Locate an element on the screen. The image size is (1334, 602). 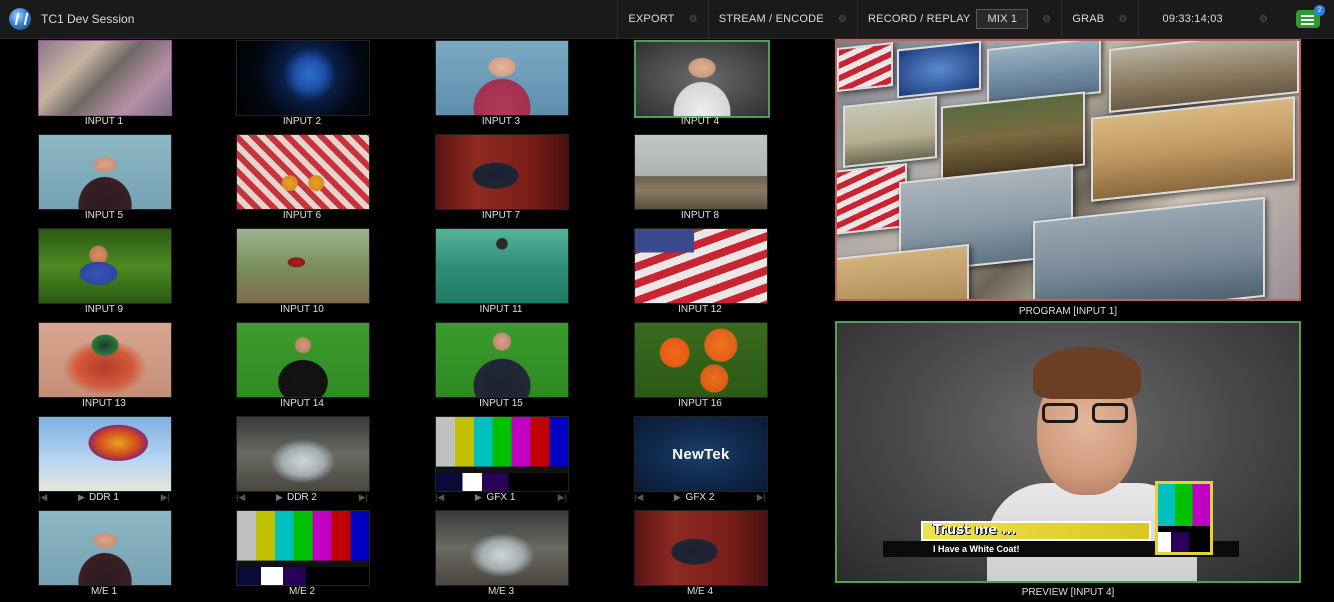
input-label: INPUT 4 is located at coordinates (700, 121).